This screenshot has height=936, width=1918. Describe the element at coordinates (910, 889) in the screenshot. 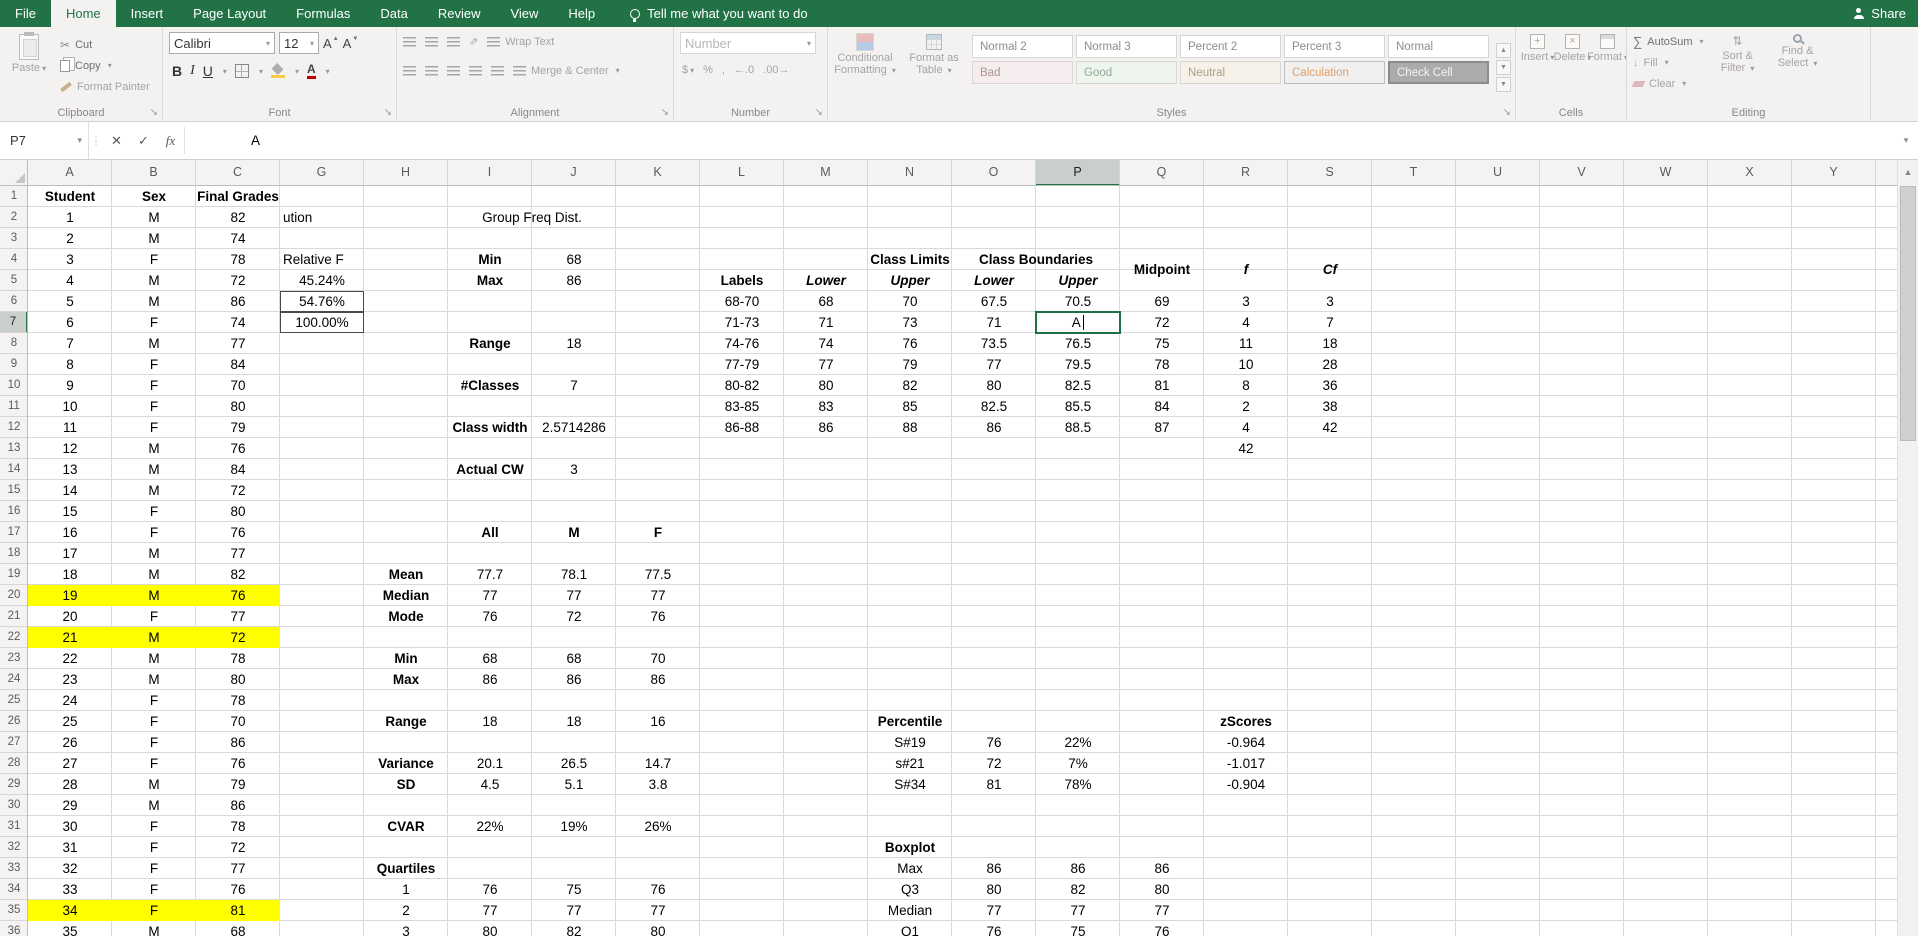

I see `cell-N34: Q3` at that location.